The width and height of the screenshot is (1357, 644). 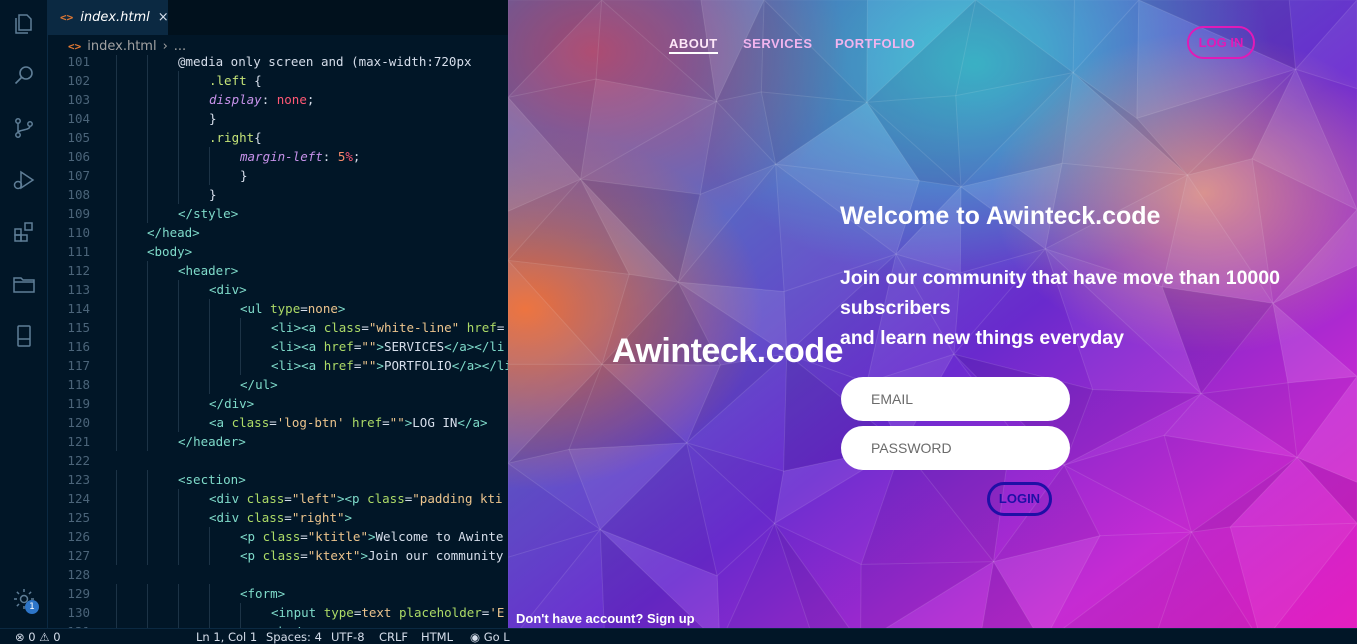 I want to click on signup-link: Don't have account? Sign up, so click(x=605, y=618).